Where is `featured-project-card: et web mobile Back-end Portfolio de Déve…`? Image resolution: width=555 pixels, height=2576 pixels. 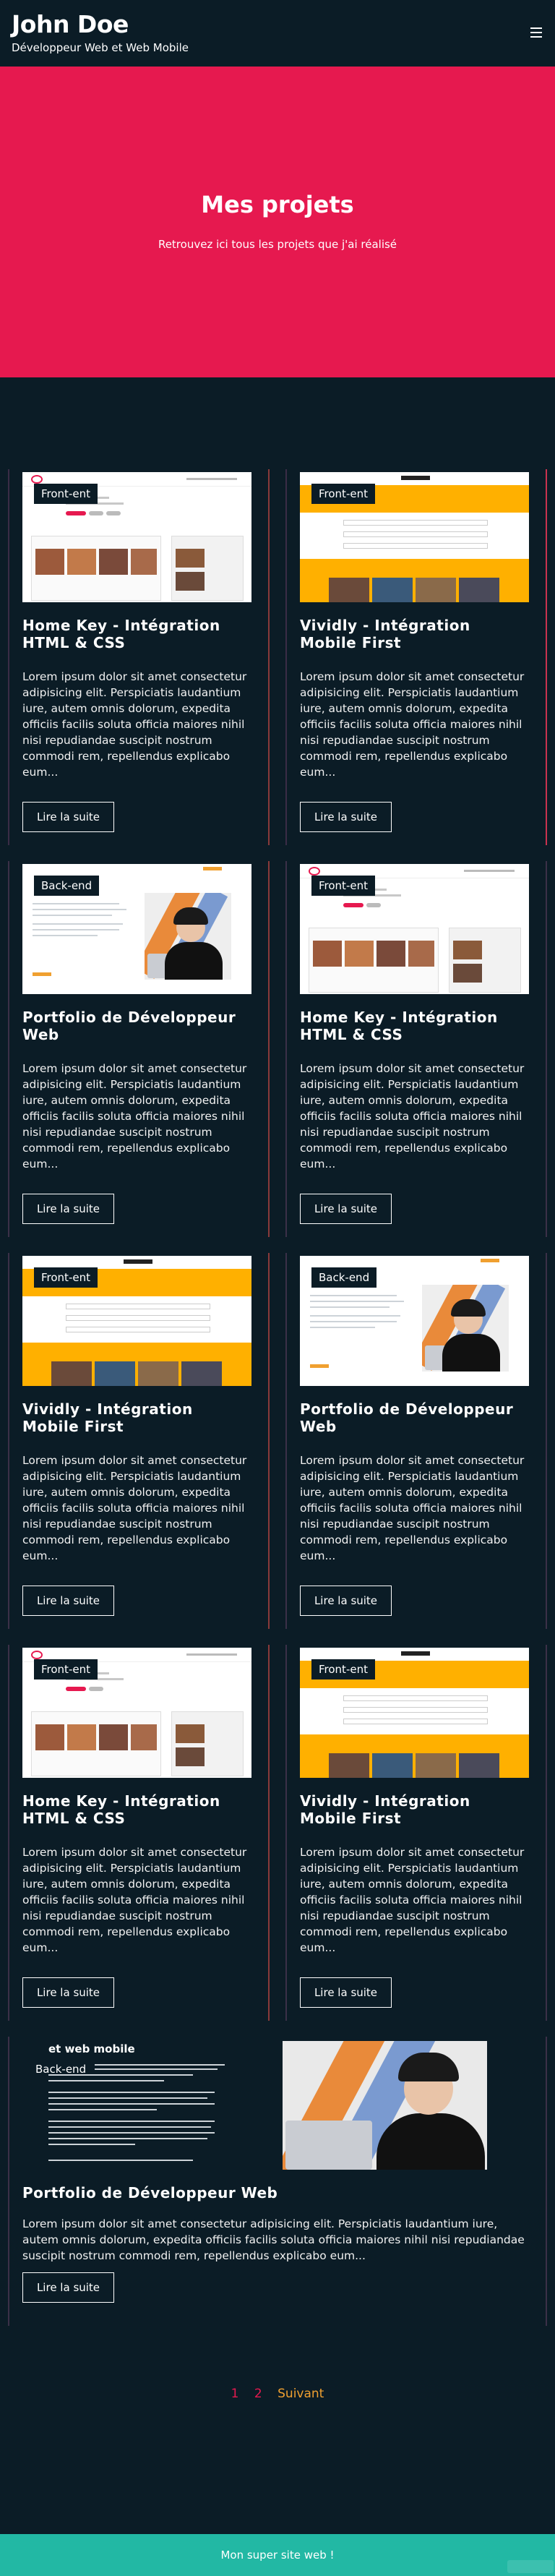
featured-project-card: et web mobile Back-end Portfolio de Déve… is located at coordinates (277, 2187).